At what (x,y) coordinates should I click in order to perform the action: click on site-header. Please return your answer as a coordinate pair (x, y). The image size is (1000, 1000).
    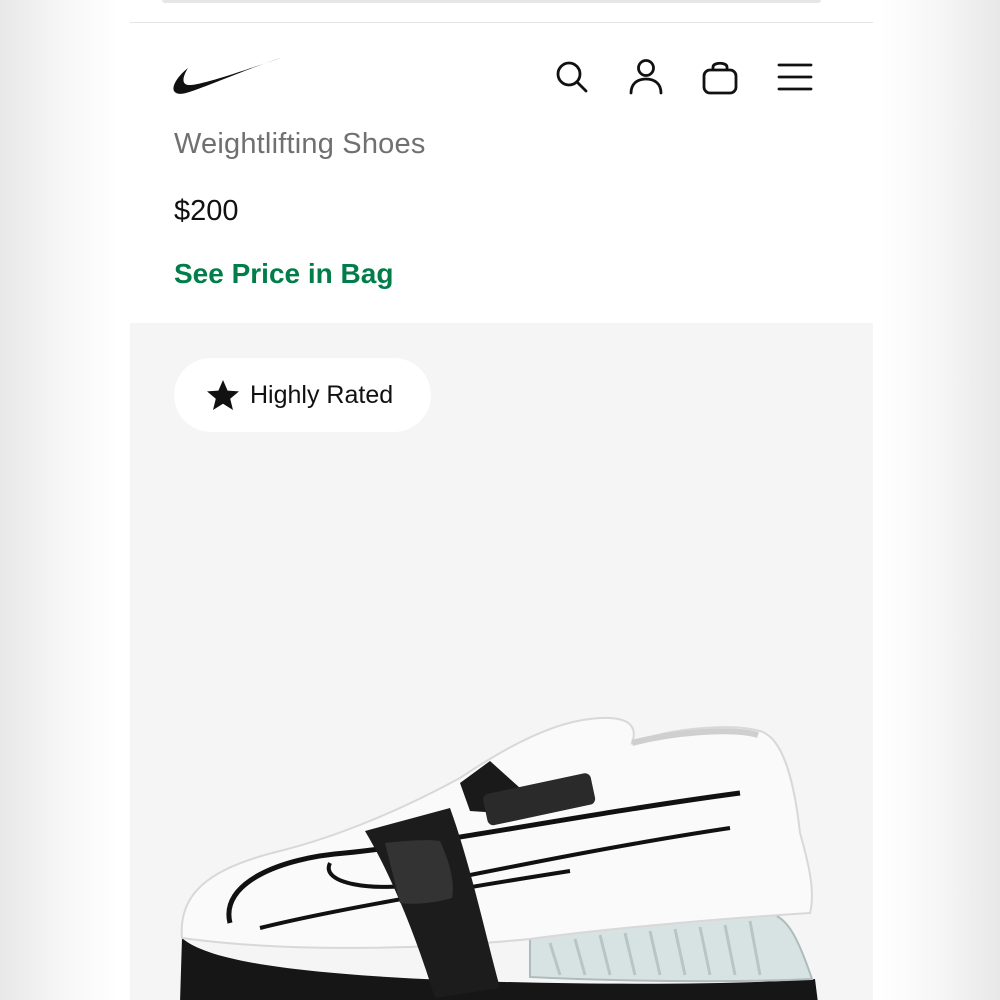
    Looking at the image, I should click on (501, 78).